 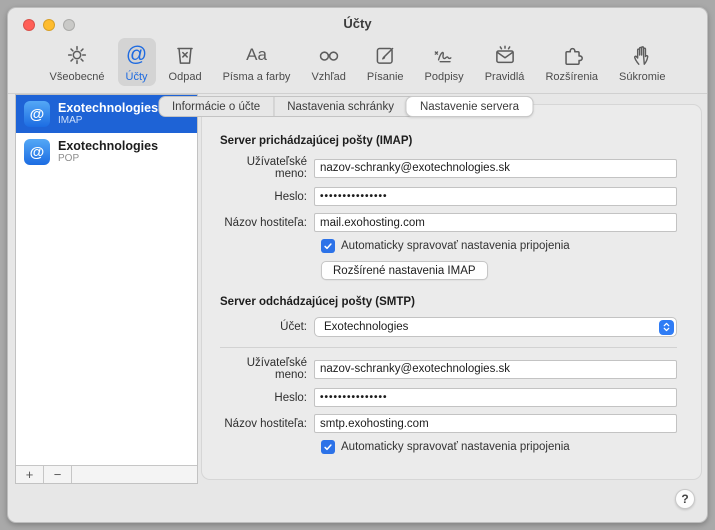 What do you see at coordinates (572, 77) in the screenshot?
I see `toolbar-item-label: Rozšírenia` at bounding box center [572, 77].